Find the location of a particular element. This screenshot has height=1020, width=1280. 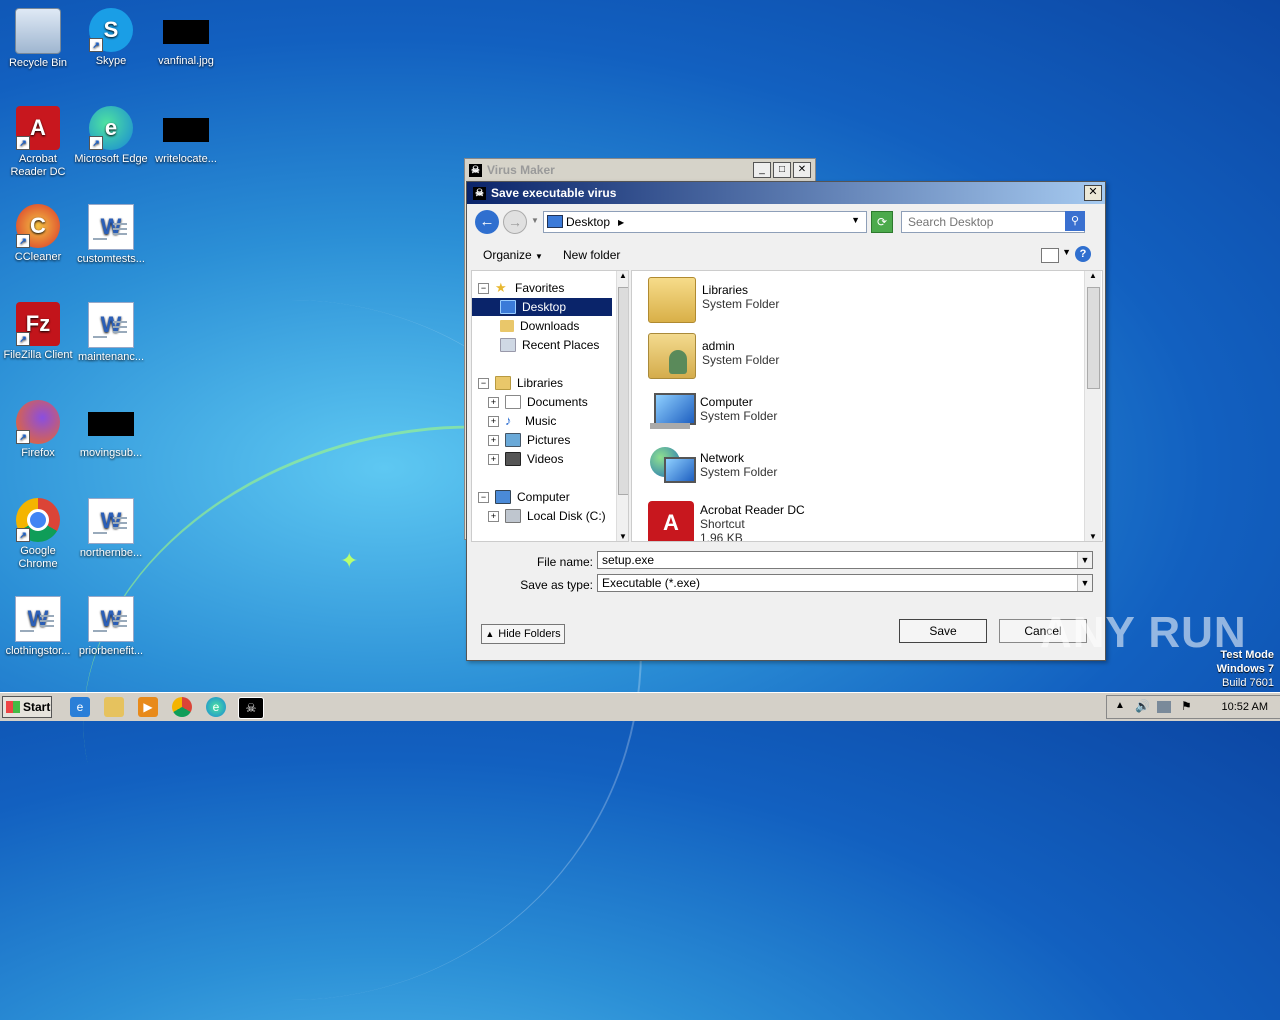

virus-maker-task-icon: ☠ is located at coordinates (251, 708).